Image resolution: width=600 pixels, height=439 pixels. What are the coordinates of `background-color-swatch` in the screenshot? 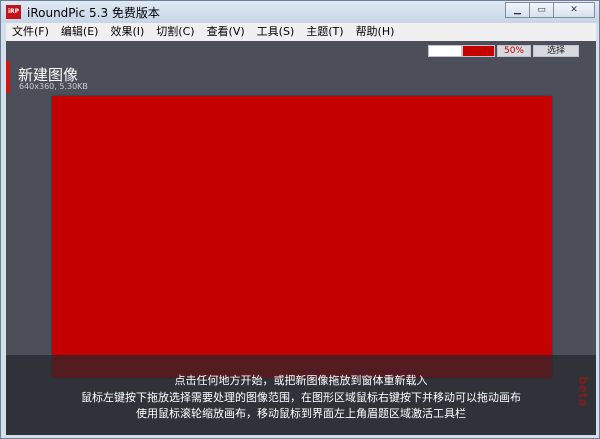 It's located at (445, 51).